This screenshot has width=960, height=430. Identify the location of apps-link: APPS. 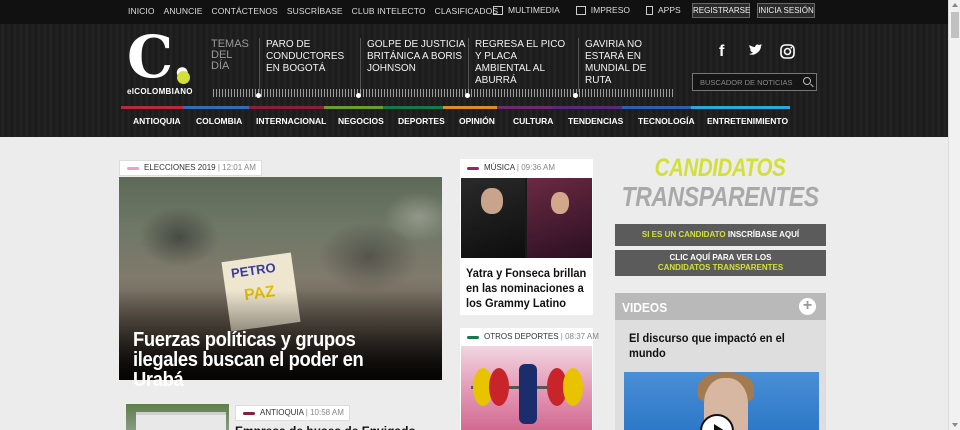
(663, 10).